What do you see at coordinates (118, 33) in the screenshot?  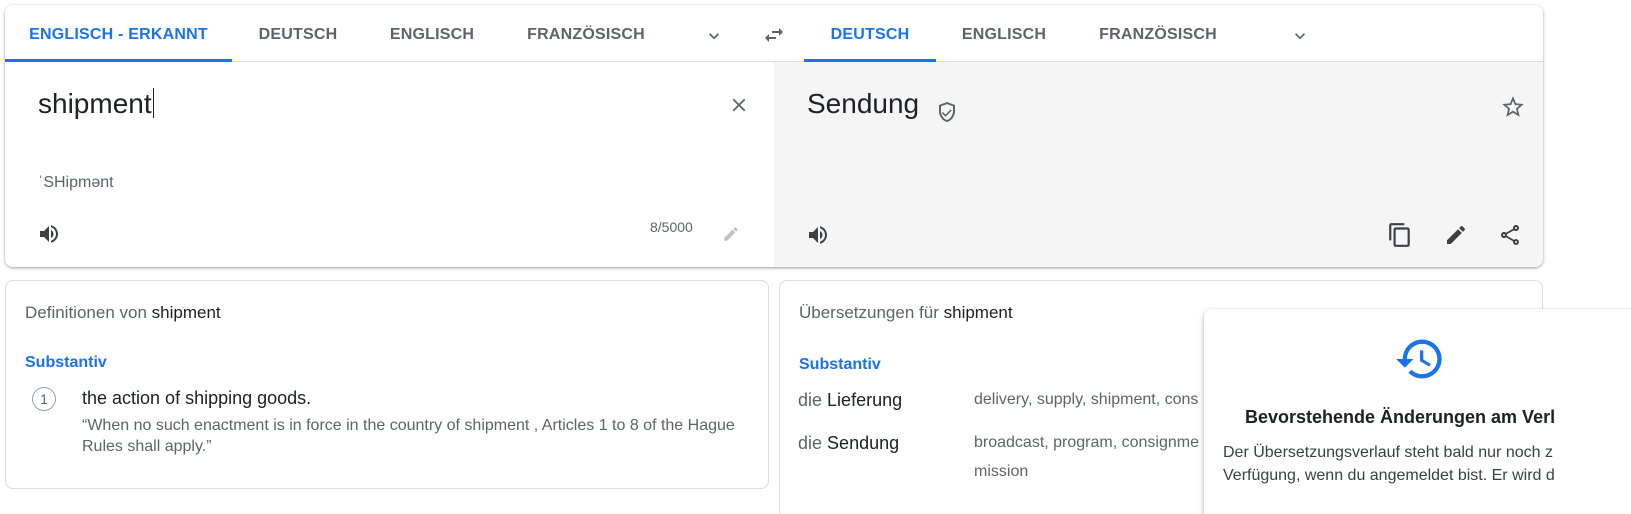 I see `tab-source-detected: ENGLISCH - ERKANNT` at bounding box center [118, 33].